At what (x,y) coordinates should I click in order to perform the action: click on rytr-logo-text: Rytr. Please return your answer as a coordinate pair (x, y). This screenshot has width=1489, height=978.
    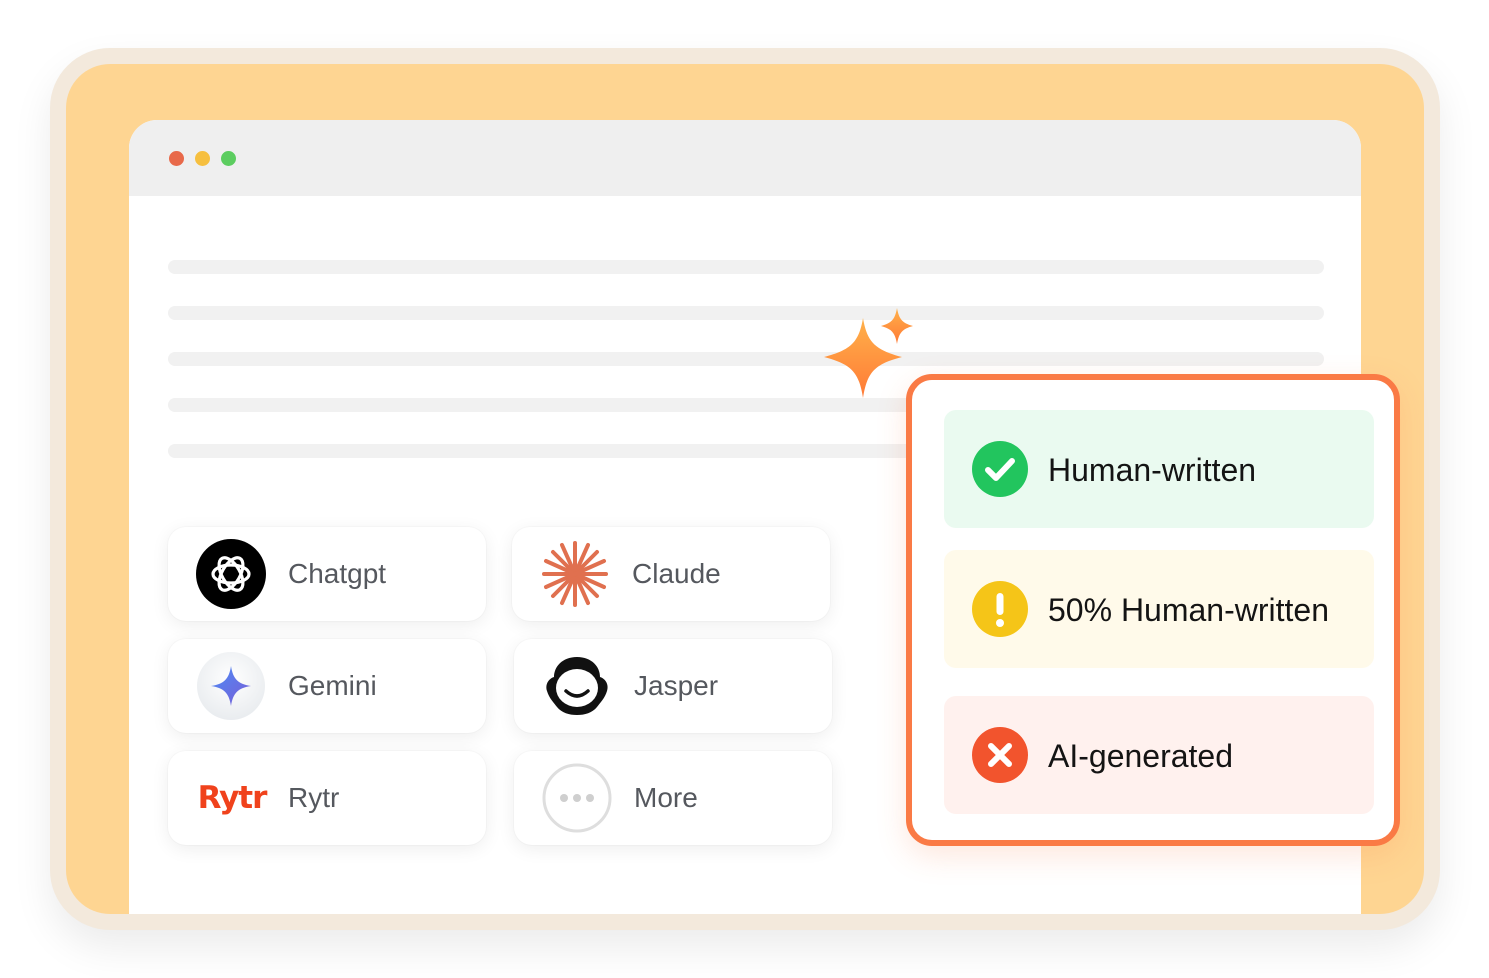
    Looking at the image, I should click on (232, 798).